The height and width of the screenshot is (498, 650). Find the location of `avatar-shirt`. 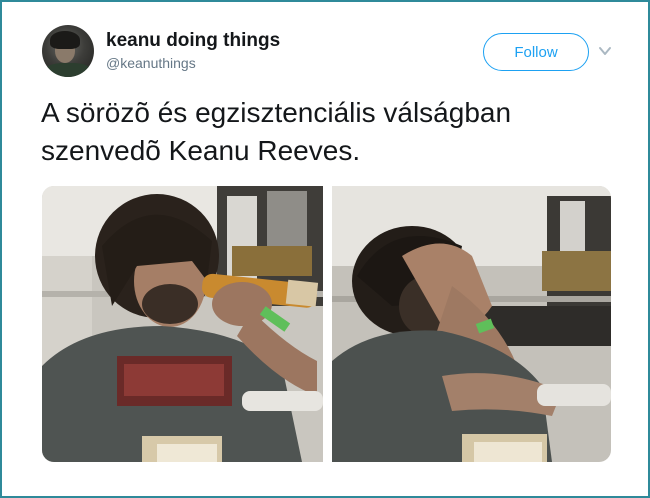

avatar-shirt is located at coordinates (68, 70).